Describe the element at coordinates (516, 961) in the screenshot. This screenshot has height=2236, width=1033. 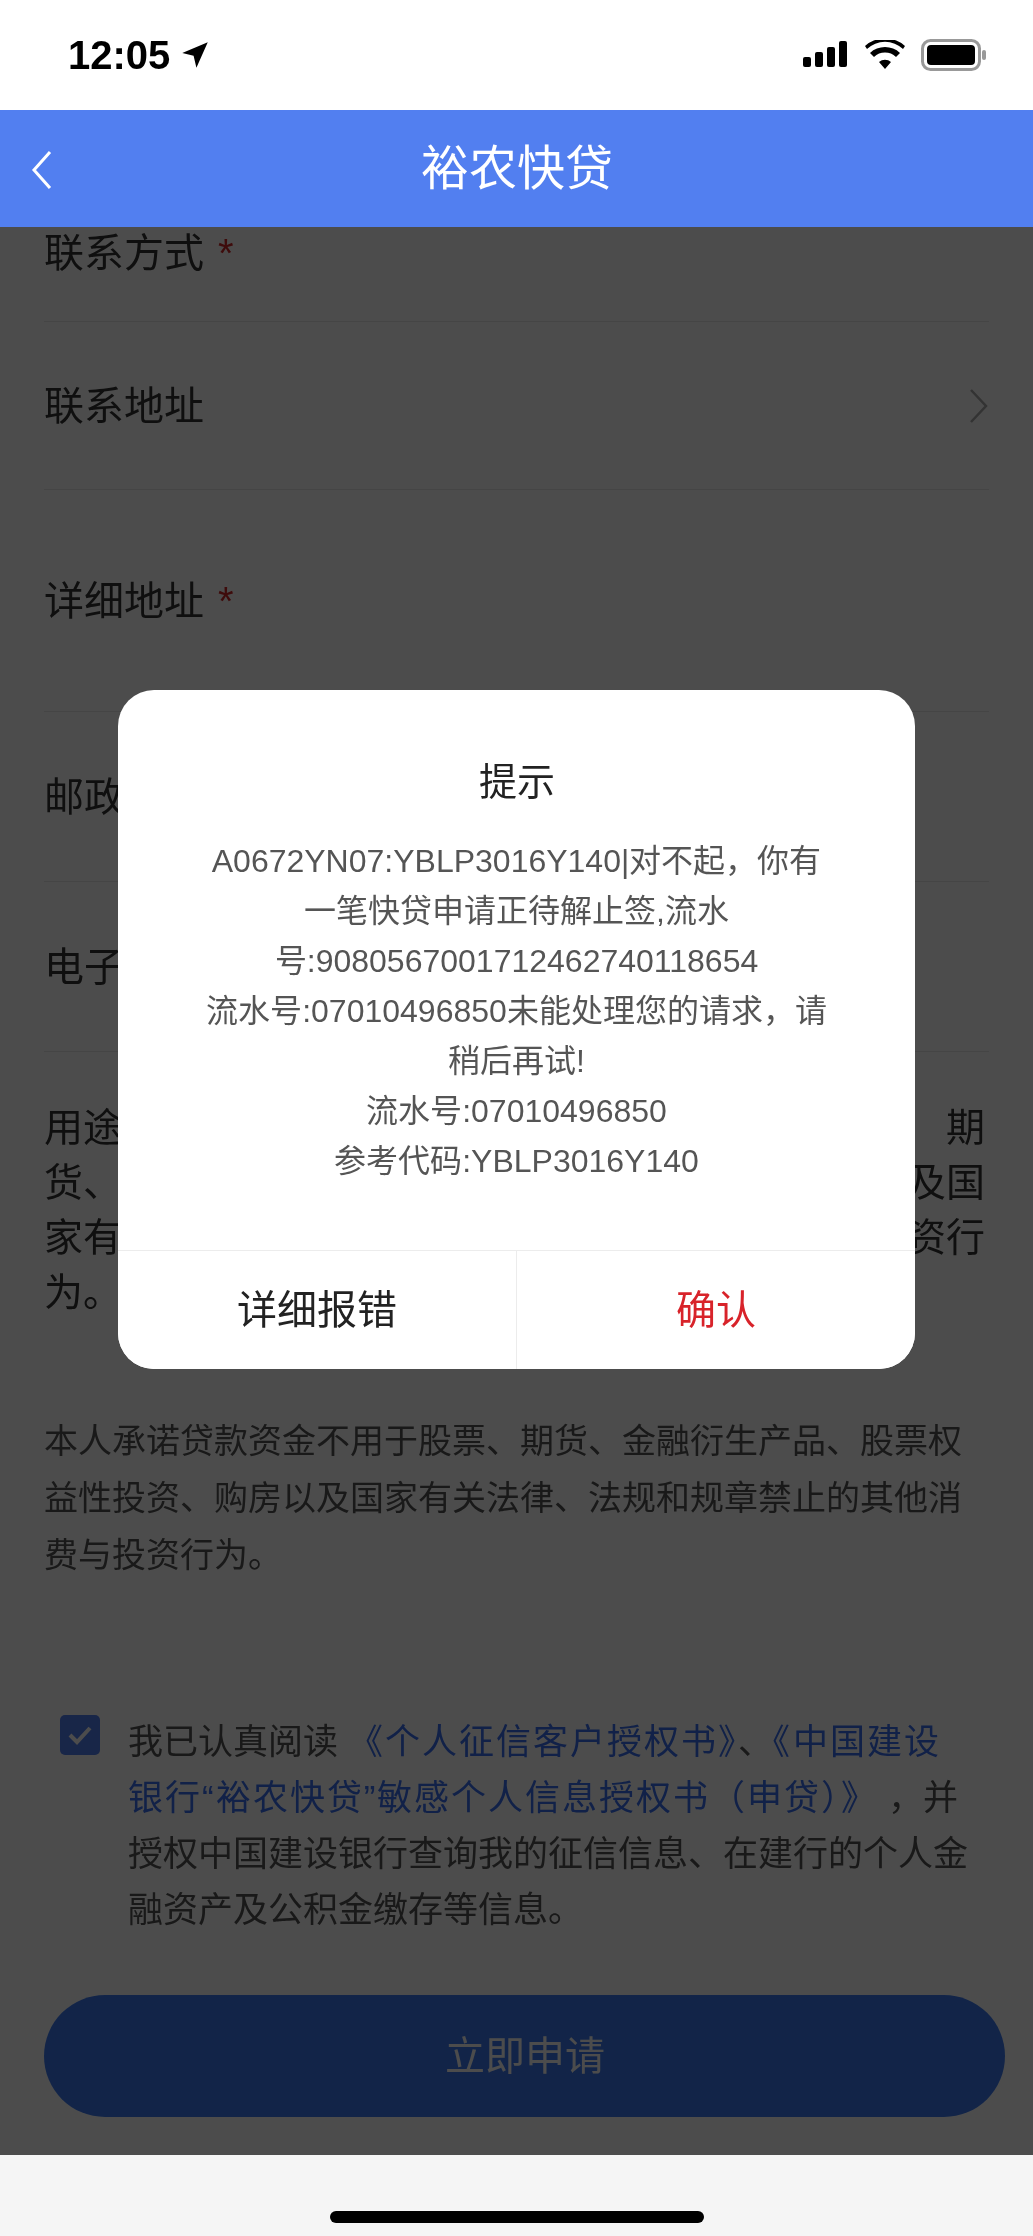
I see `dialog-message-line: 号:9080567001712462740118654` at that location.